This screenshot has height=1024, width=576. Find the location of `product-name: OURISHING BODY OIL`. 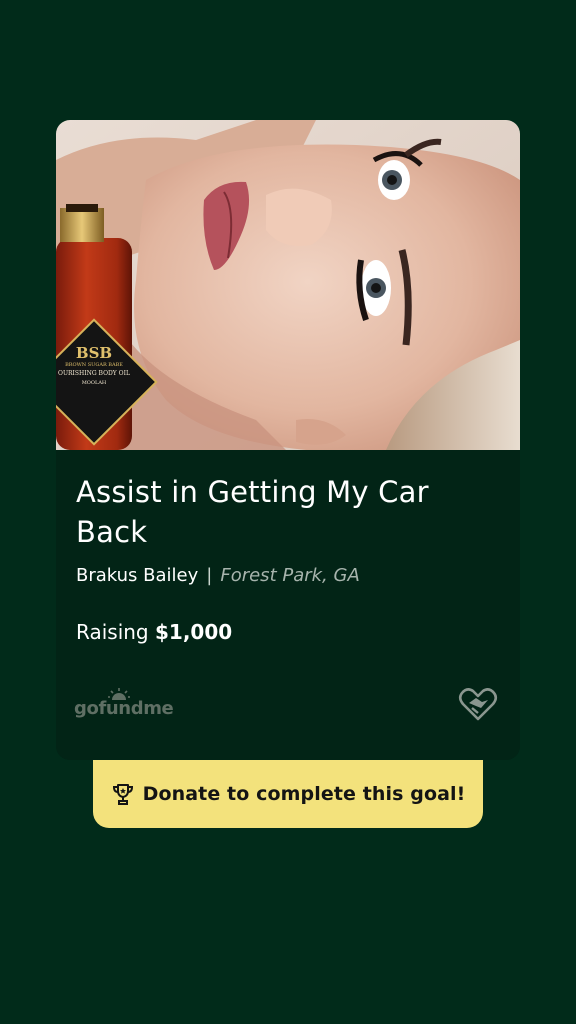

product-name: OURISHING BODY OIL is located at coordinates (94, 373).